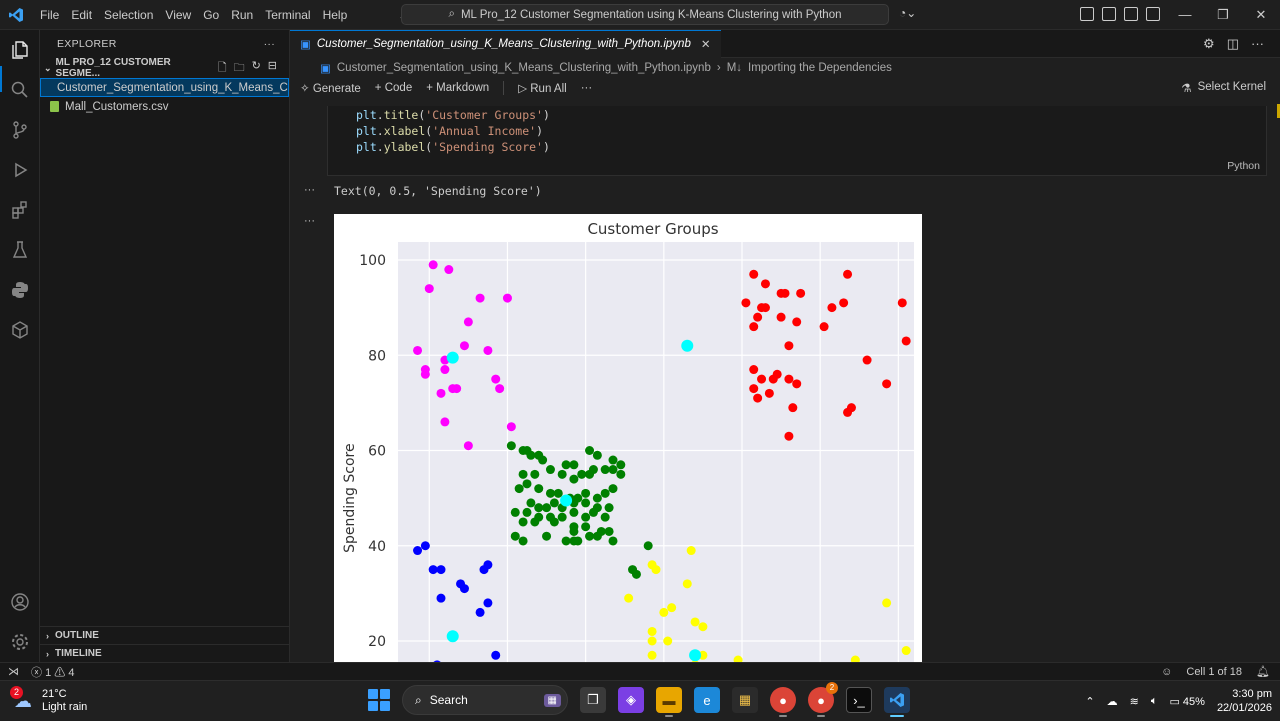 The width and height of the screenshot is (1280, 721). Describe the element at coordinates (20, 130) in the screenshot. I see `source-control-icon` at that location.